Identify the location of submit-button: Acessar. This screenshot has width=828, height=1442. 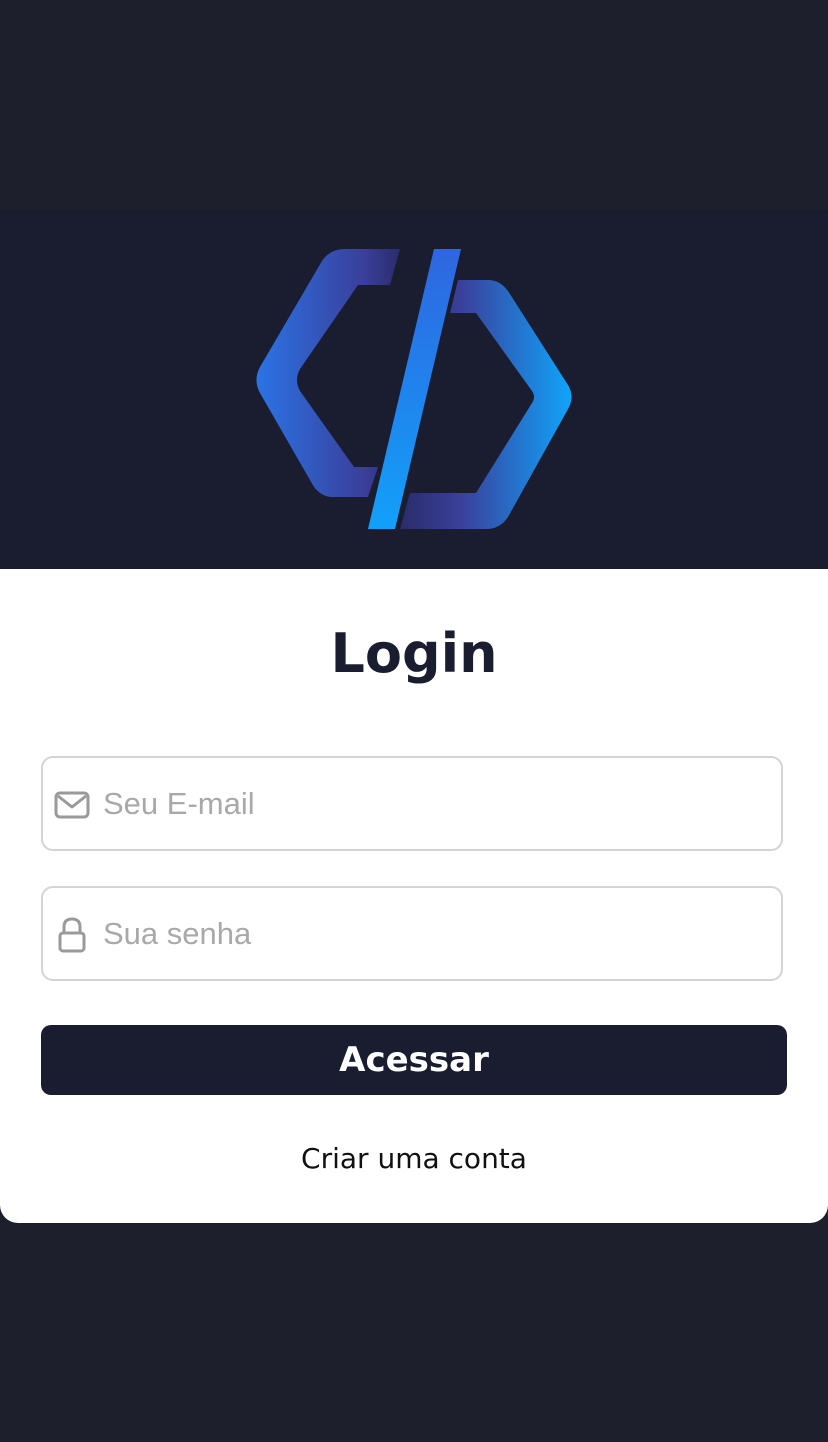
(414, 1060).